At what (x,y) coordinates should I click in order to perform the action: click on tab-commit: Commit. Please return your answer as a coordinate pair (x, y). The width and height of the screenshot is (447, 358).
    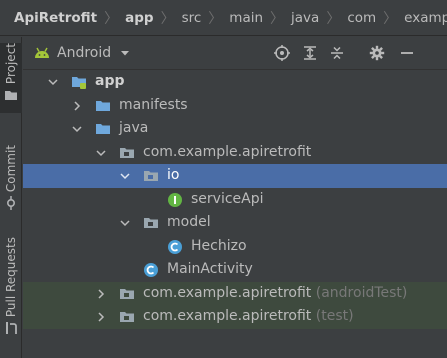
    Looking at the image, I should click on (11, 185).